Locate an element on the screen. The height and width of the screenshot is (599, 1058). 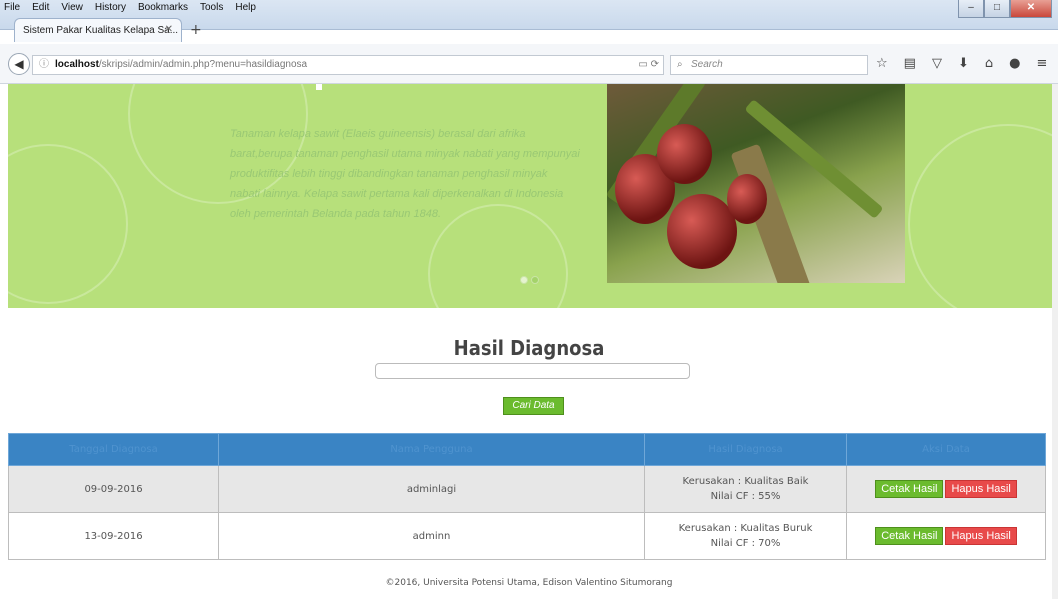
header-date: Tanggal Diagnosa is located at coordinates (113, 449).